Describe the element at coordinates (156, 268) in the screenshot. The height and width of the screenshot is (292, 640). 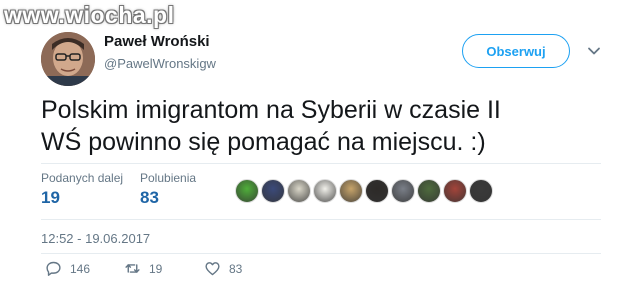
I see `retweet-count: 19` at that location.